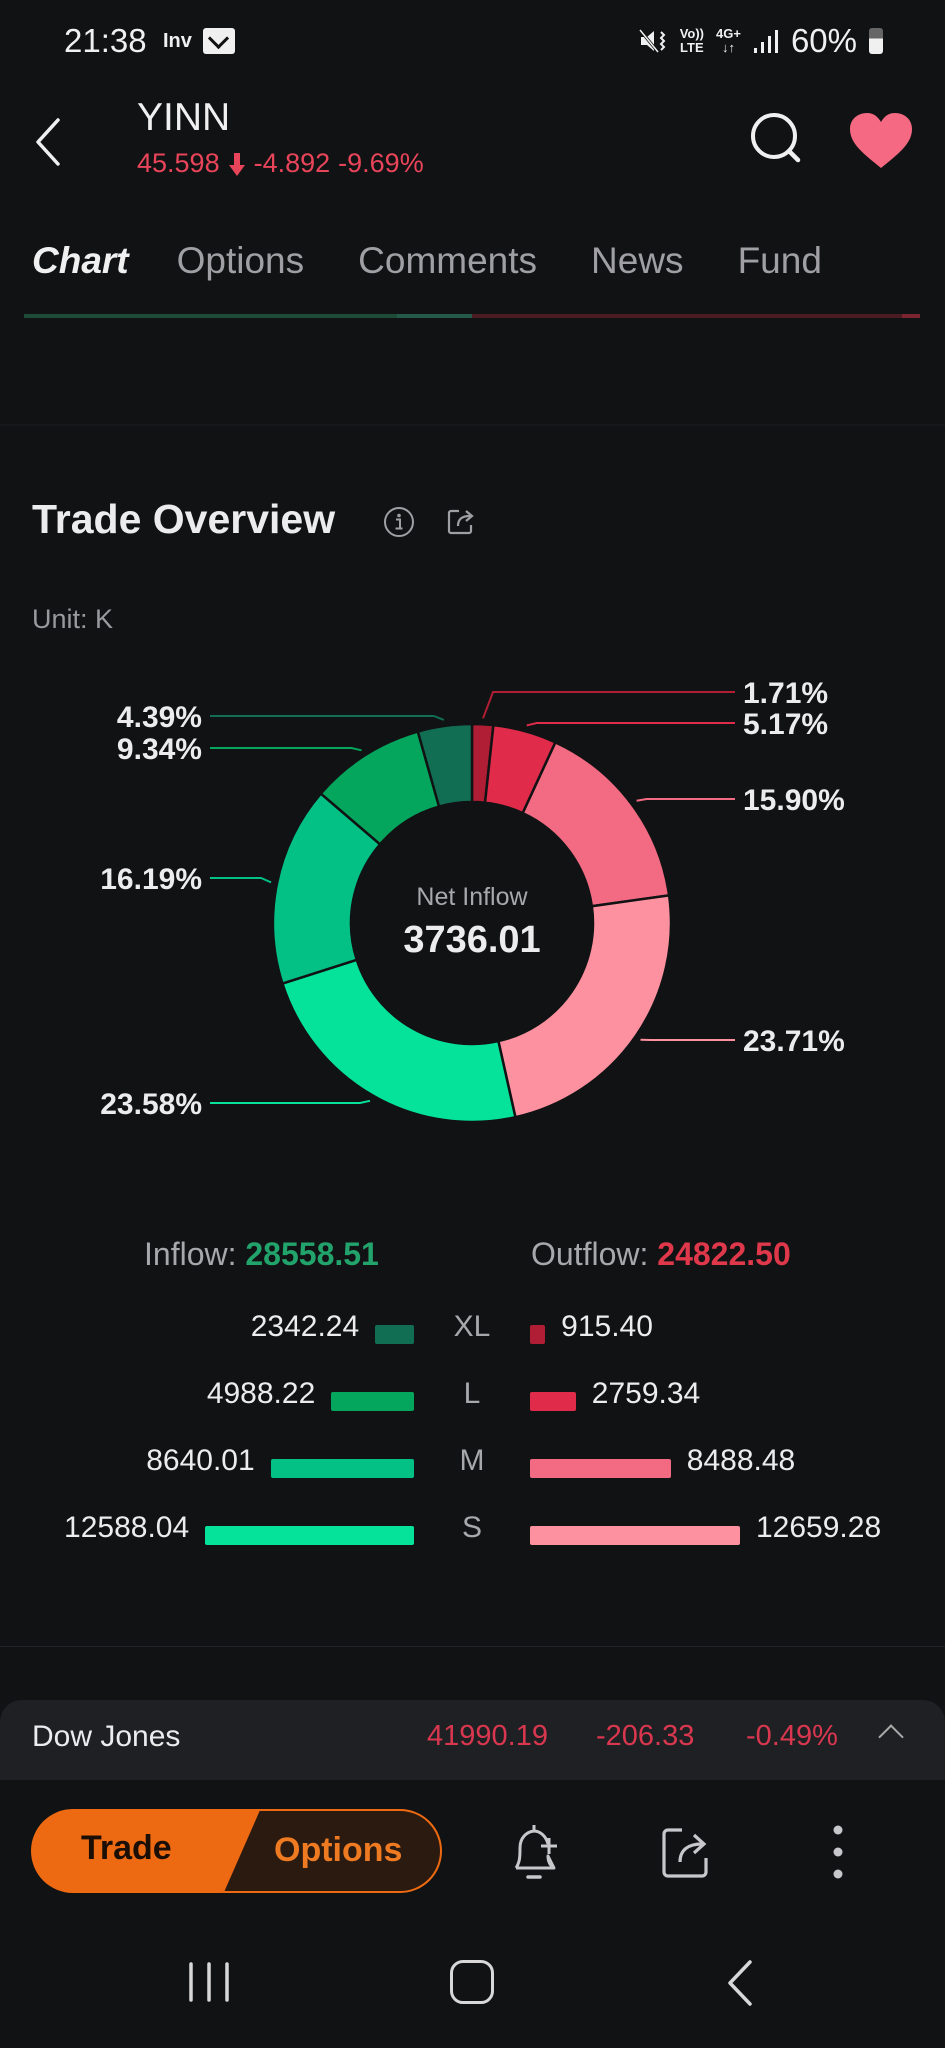  I want to click on app-notification-icon: Inv, so click(177, 41).